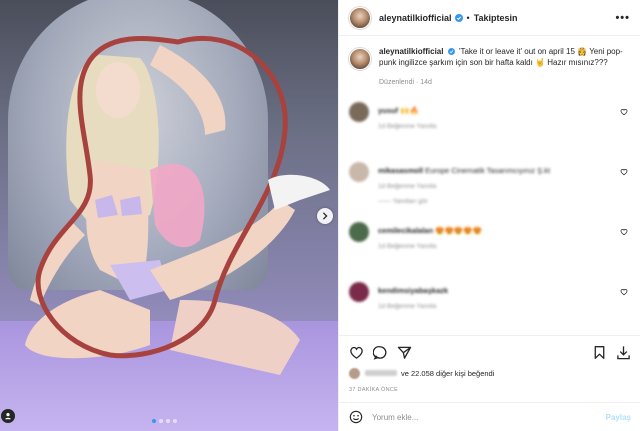 This screenshot has height=431, width=640. Describe the element at coordinates (622, 18) in the screenshot. I see `more-options-button: •••` at that location.